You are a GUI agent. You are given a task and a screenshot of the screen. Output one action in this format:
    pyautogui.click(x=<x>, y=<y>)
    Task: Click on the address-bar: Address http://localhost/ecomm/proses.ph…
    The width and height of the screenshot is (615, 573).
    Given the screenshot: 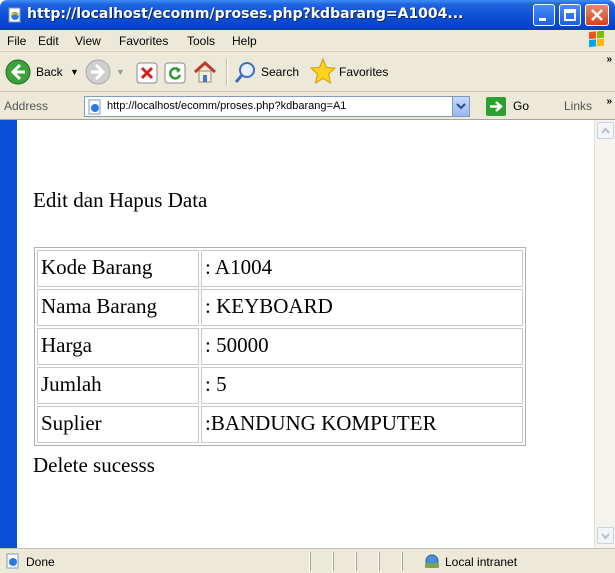 What is the action you would take?
    pyautogui.click(x=307, y=106)
    